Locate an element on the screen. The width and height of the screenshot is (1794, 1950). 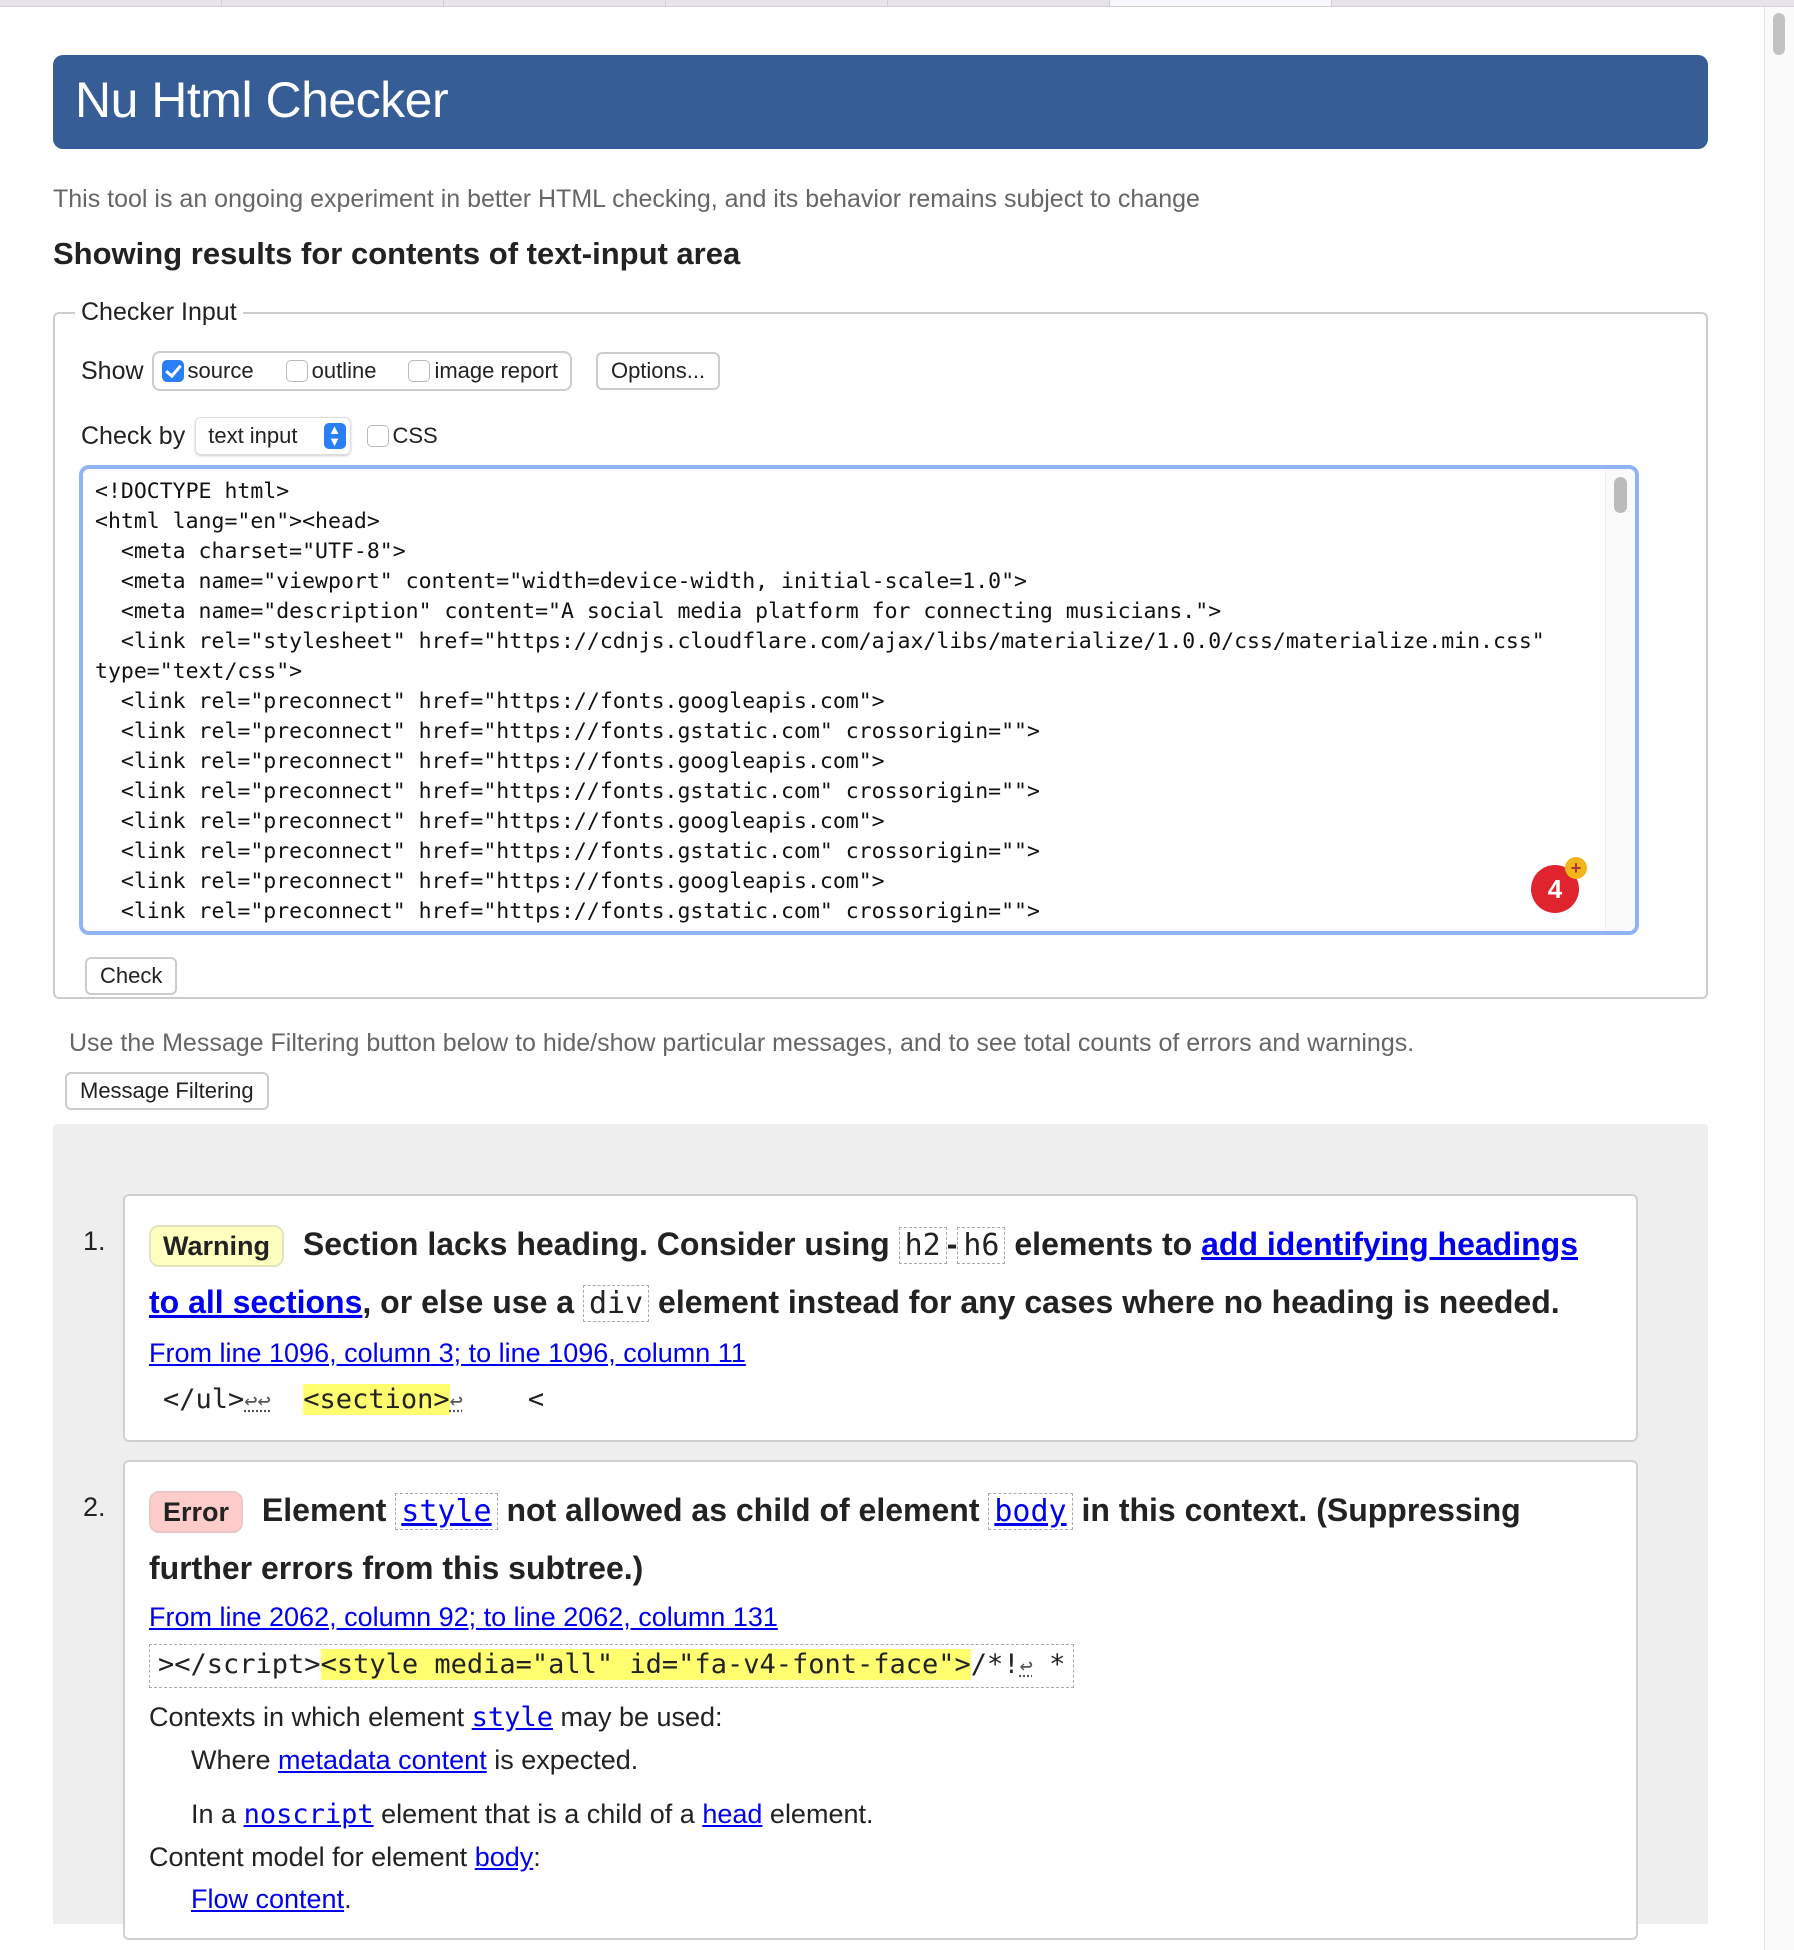
show-label: Show is located at coordinates (112, 370).